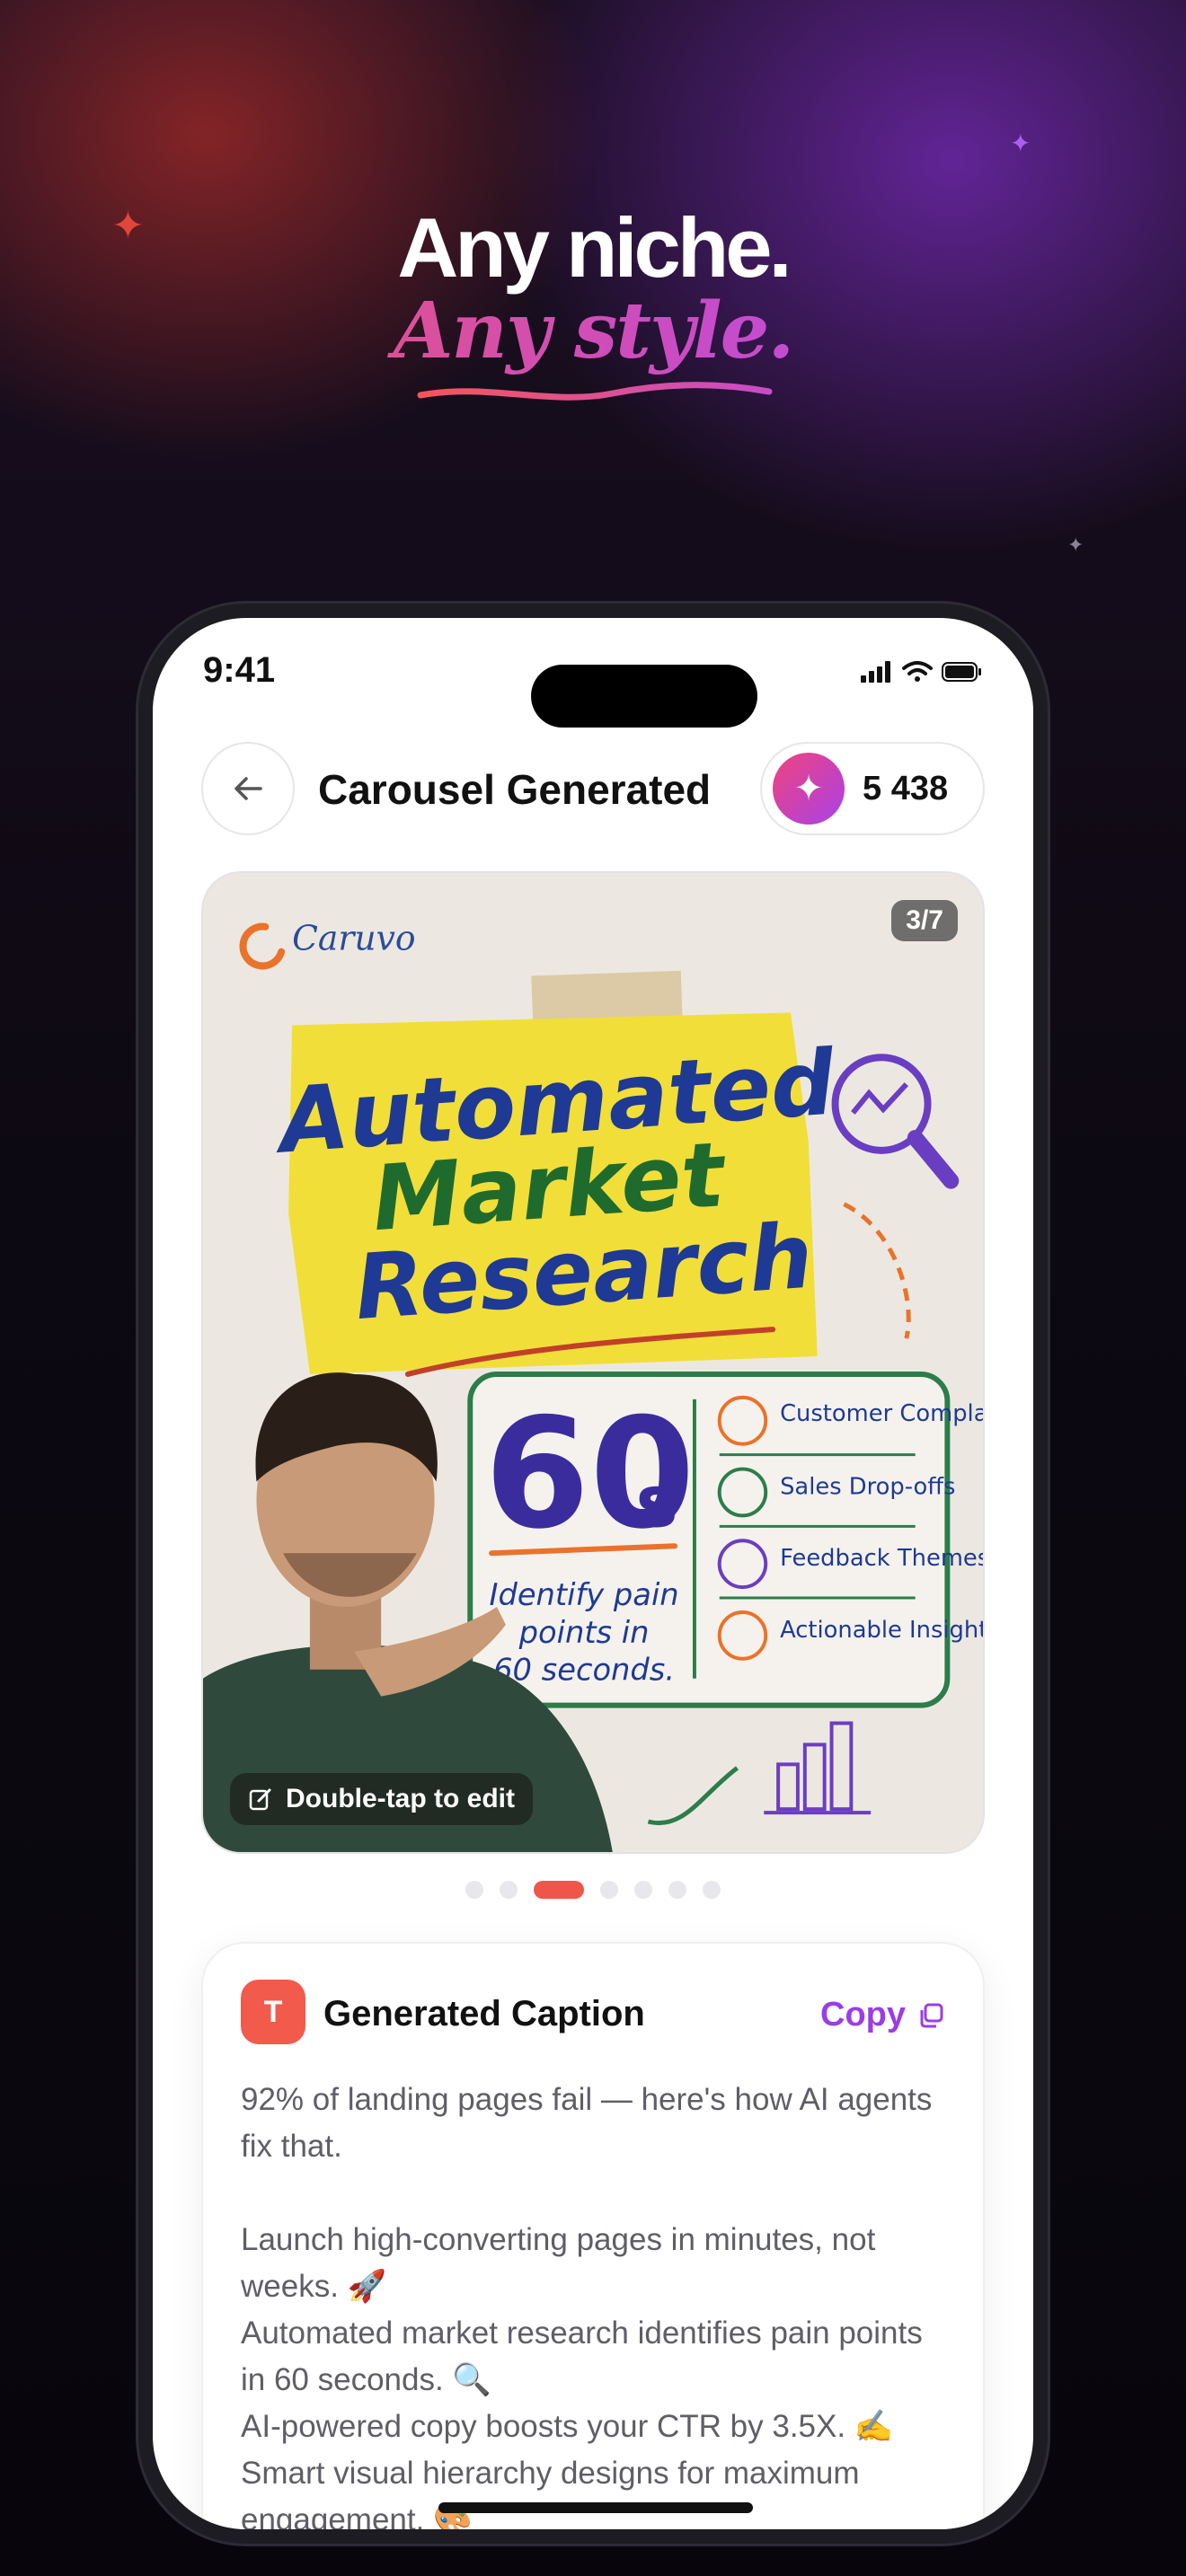  Describe the element at coordinates (593, 1890) in the screenshot. I see `carousel-pagination` at that location.